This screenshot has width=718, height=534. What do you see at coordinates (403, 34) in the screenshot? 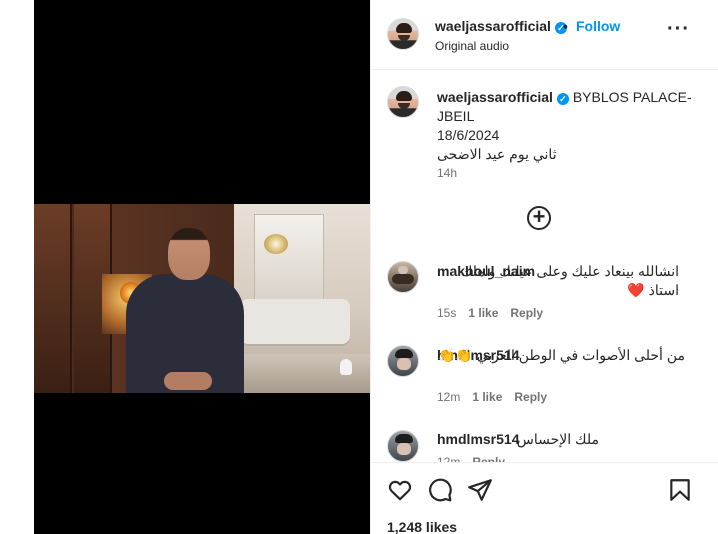
I see `author-avatar` at bounding box center [403, 34].